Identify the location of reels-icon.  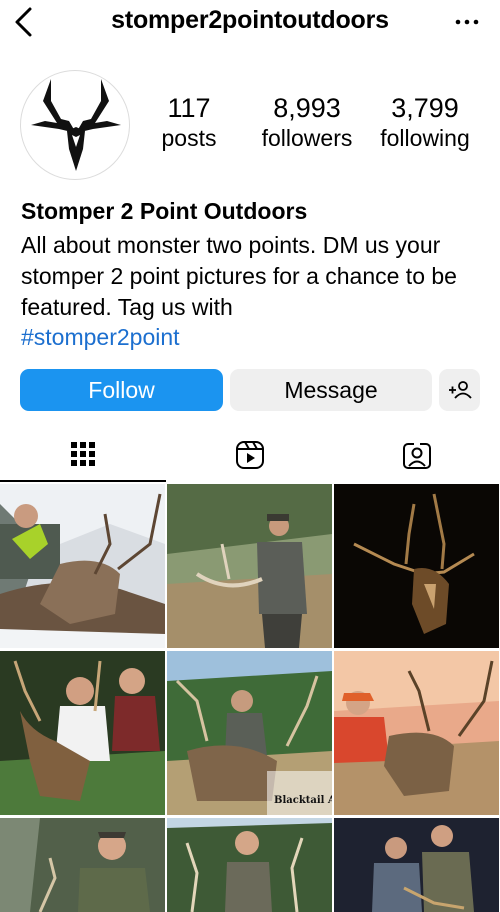
(250, 455).